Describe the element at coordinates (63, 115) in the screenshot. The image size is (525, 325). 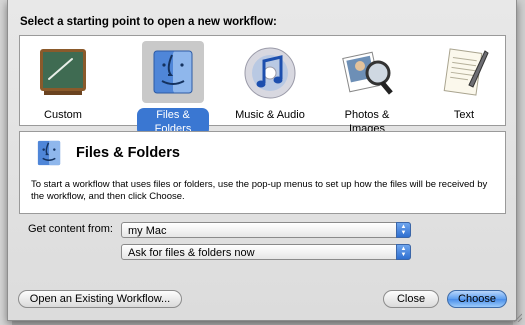
I see `choice-custom-label: Custom` at that location.